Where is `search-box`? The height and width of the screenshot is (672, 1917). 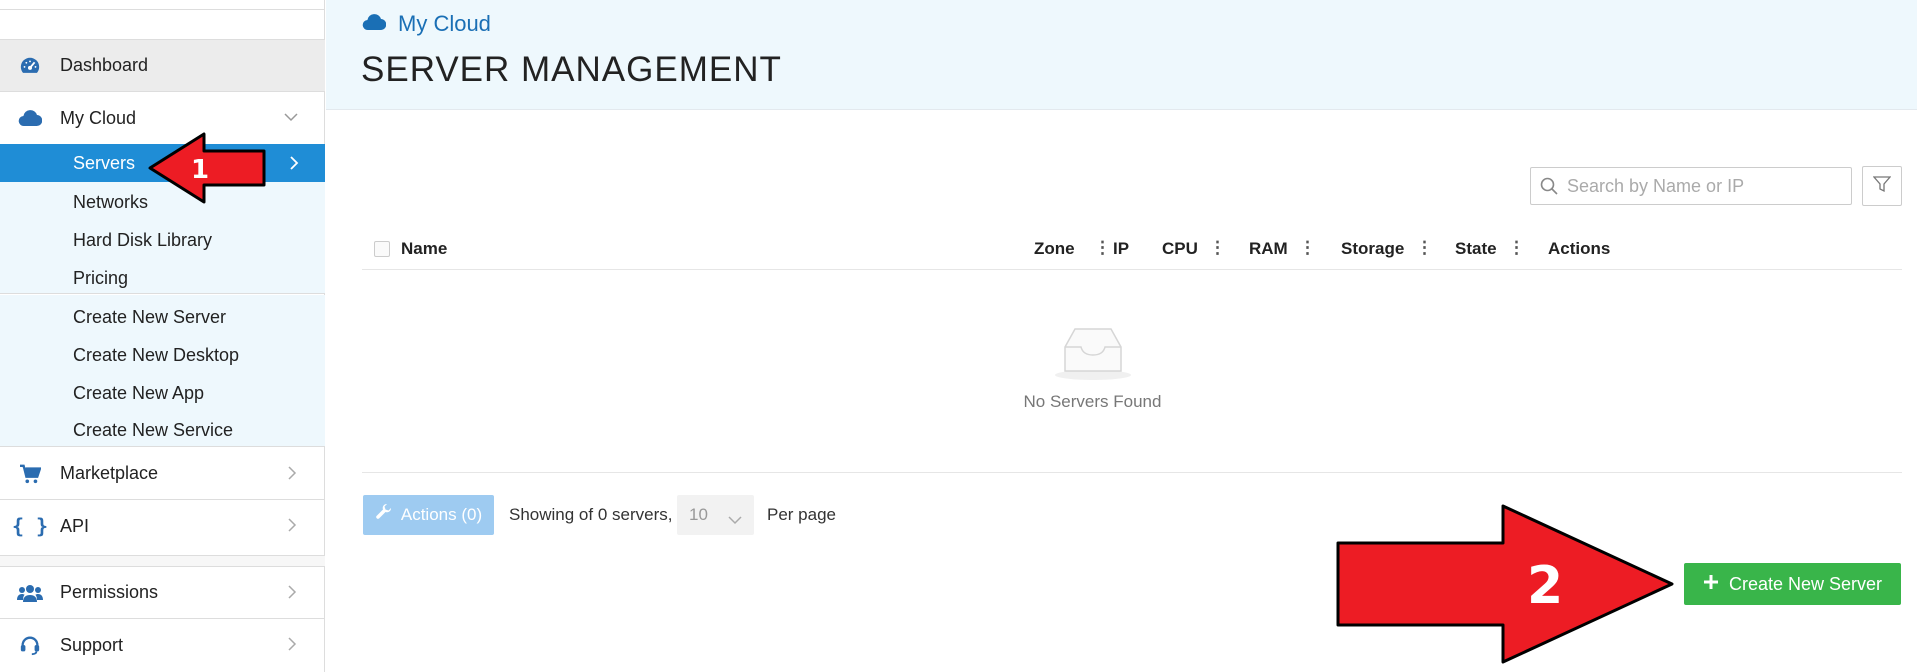 search-box is located at coordinates (1691, 186).